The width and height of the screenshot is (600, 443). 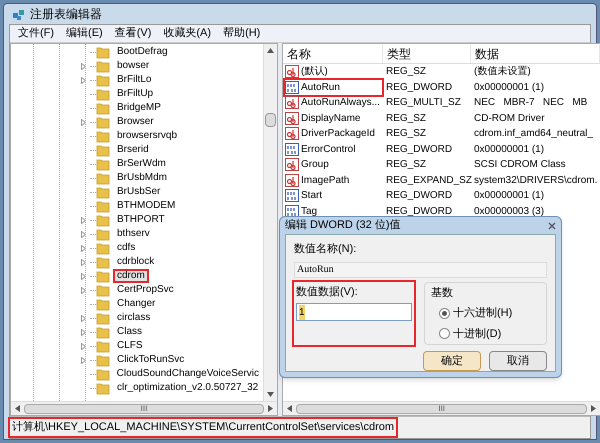 I want to click on value-data: cdrom.inf_amd64_neutral_, so click(x=533, y=134).